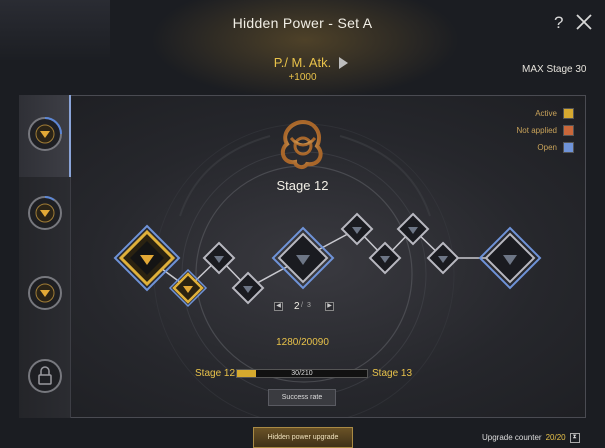 Image resolution: width=605 pixels, height=448 pixels. What do you see at coordinates (555, 438) in the screenshot?
I see `upgrade-counter-value: 20/20` at bounding box center [555, 438].